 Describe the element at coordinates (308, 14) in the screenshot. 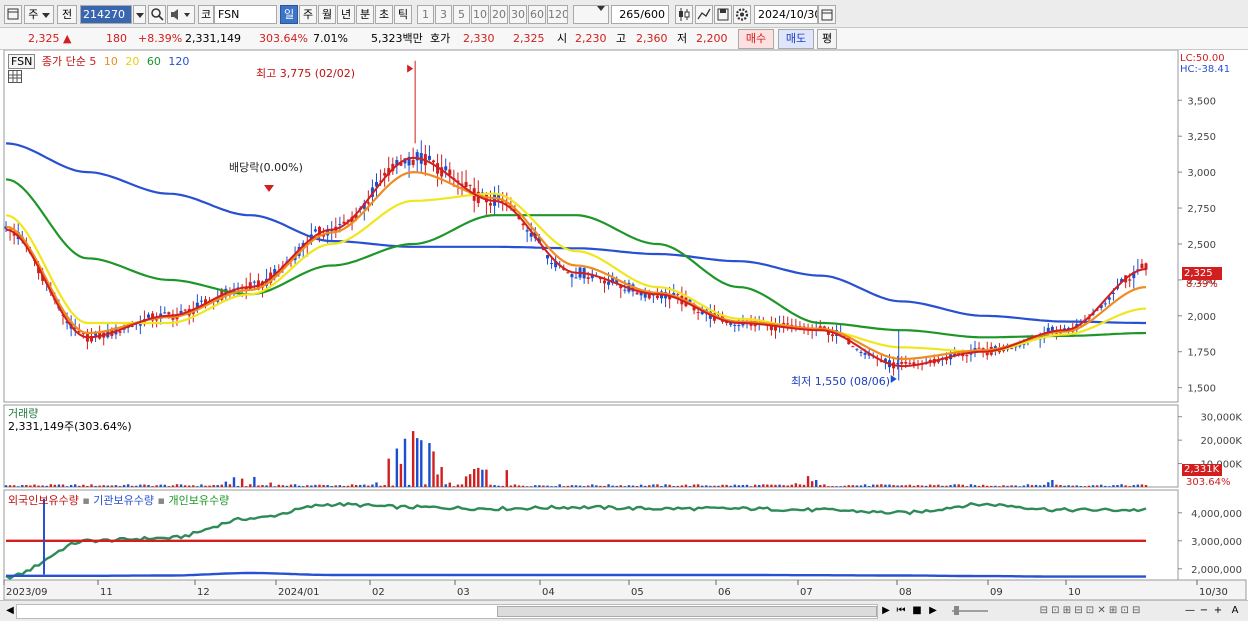

I see `period-tab: 주` at that location.